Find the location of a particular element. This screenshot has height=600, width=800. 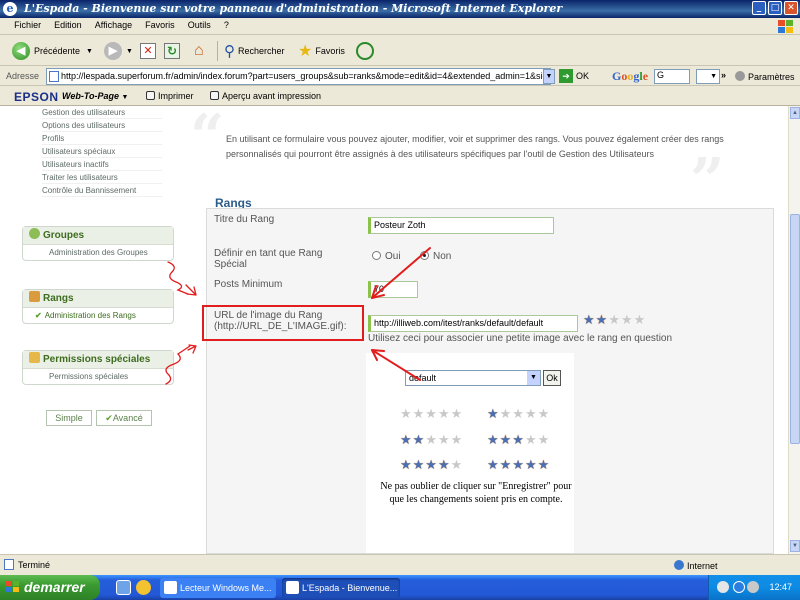

groups-header: Groupes is located at coordinates (98, 236).